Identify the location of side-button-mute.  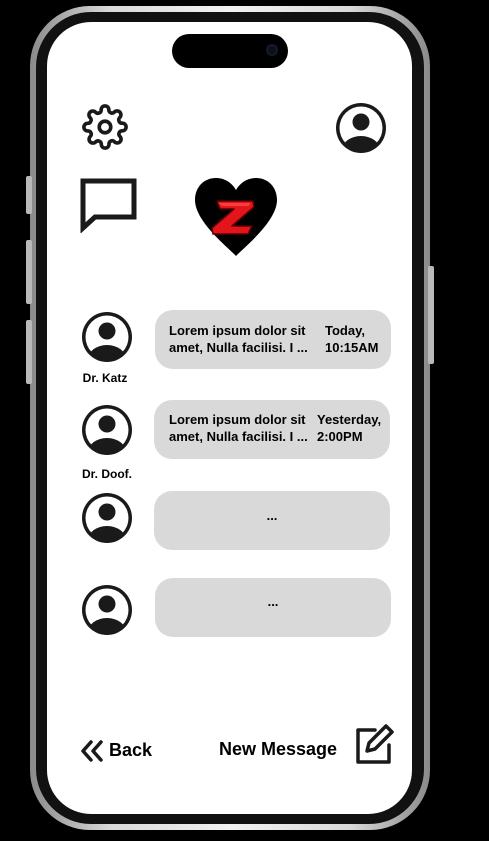
(29, 195).